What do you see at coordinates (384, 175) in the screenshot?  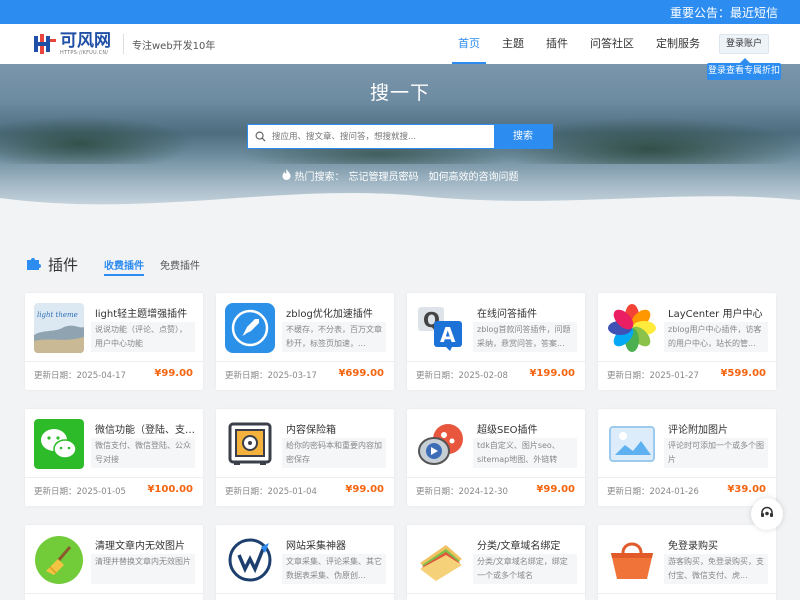 I see `hot-item: 忘记管理员密码` at bounding box center [384, 175].